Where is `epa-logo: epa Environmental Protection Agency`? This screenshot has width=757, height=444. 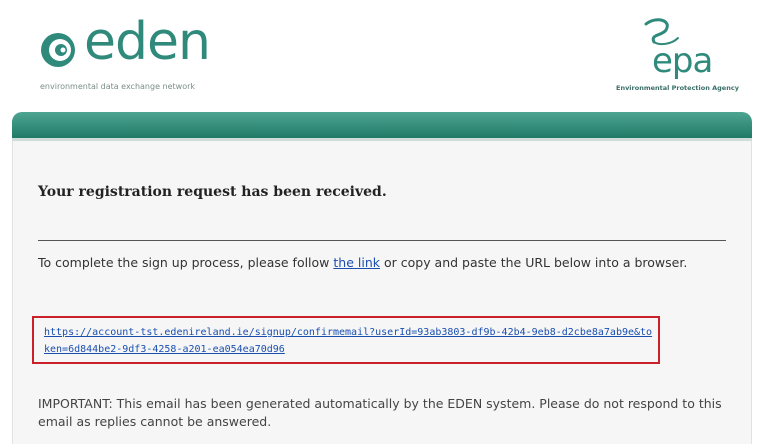
epa-logo: epa Environmental Protection Agency is located at coordinates (686, 58).